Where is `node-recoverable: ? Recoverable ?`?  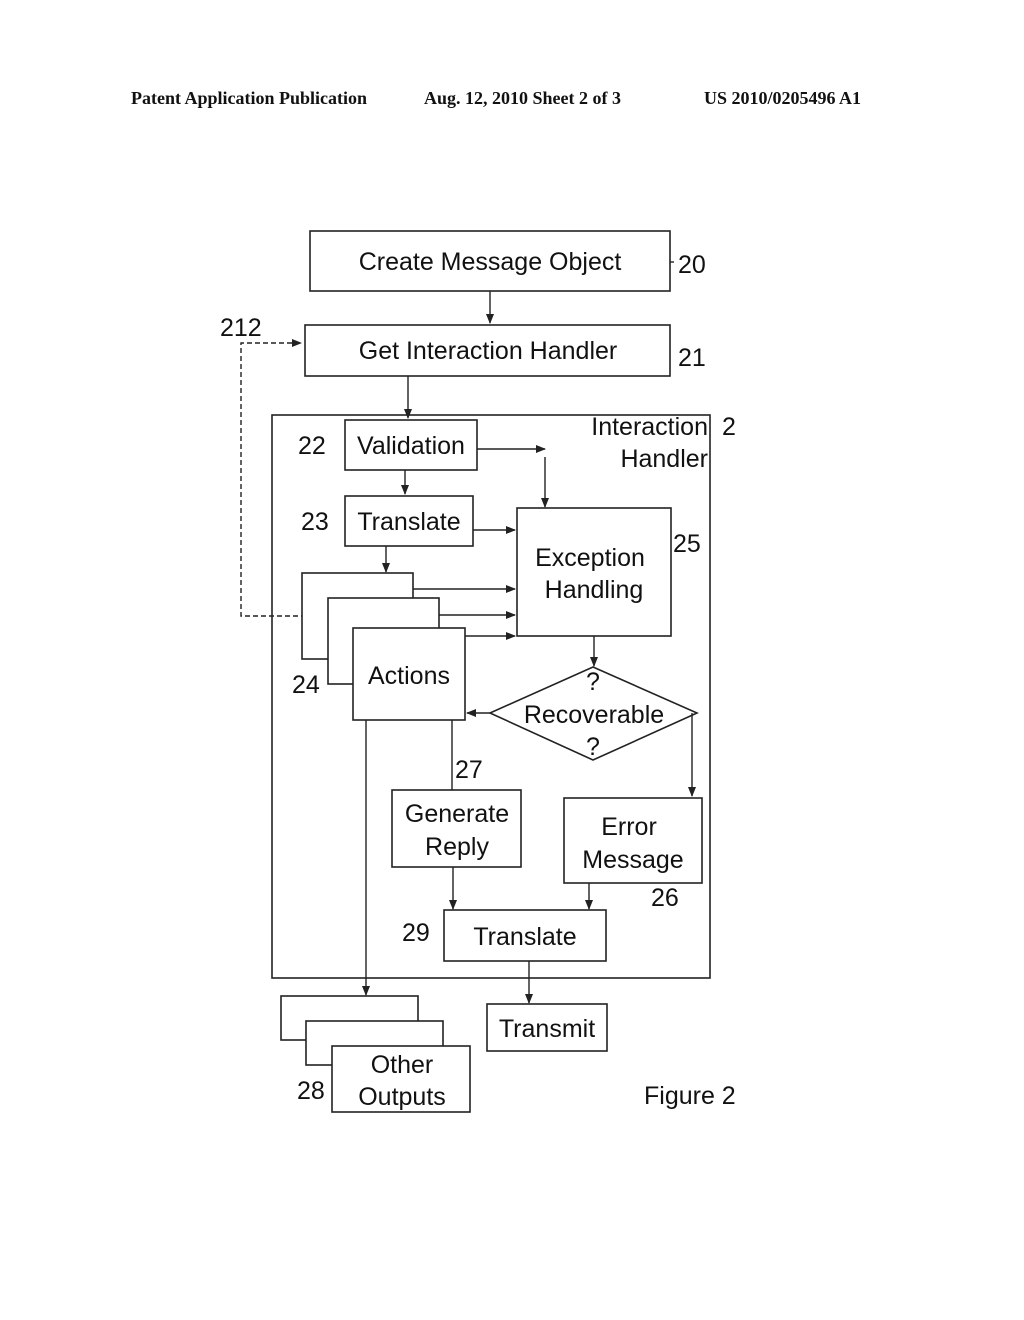
node-recoverable: ? Recoverable ? is located at coordinates (593, 713).